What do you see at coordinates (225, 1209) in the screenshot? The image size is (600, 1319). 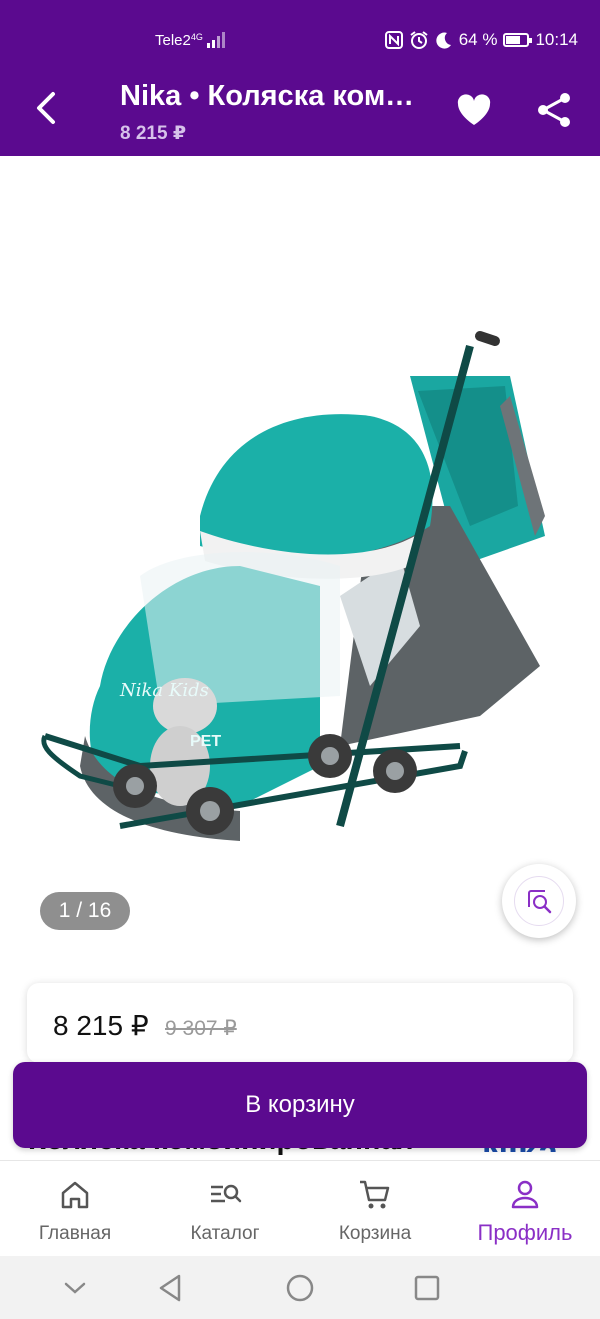 I see `tab-catalog: Каталог` at bounding box center [225, 1209].